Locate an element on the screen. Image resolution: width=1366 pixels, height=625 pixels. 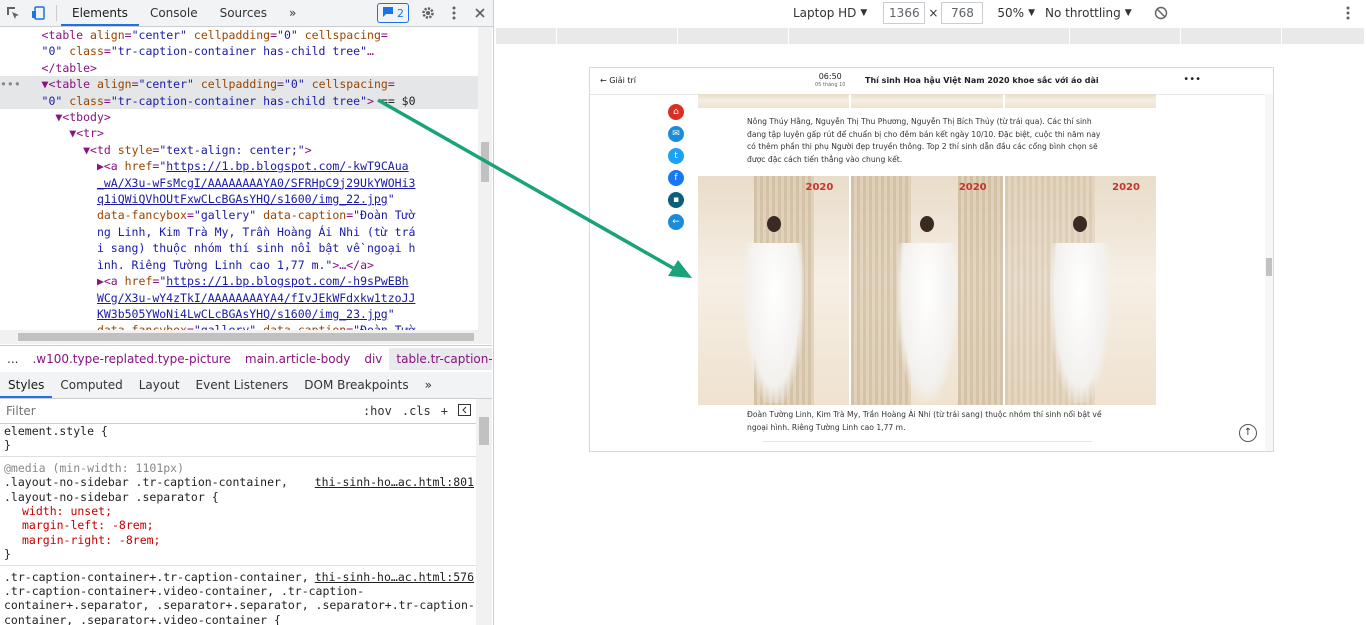
comment-icon: ▪ is located at coordinates (676, 200).